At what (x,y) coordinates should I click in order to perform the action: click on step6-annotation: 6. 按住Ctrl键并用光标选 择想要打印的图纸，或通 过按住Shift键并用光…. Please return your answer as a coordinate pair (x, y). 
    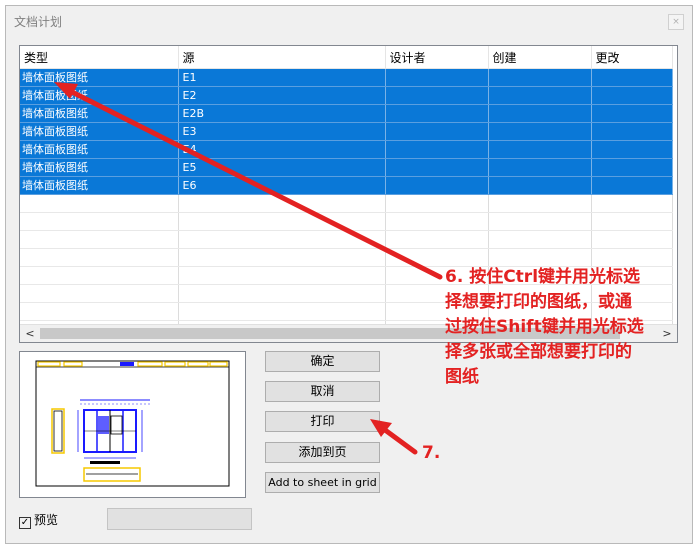
    Looking at the image, I should click on (570, 327).